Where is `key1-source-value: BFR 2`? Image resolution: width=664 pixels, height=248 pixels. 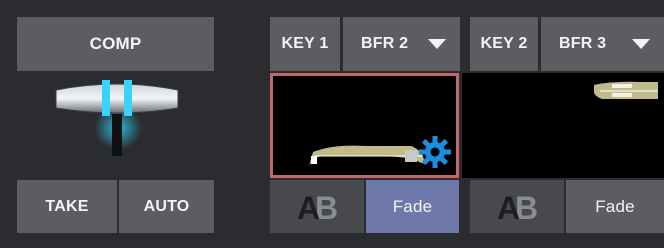 key1-source-value: BFR 2 is located at coordinates (385, 43).